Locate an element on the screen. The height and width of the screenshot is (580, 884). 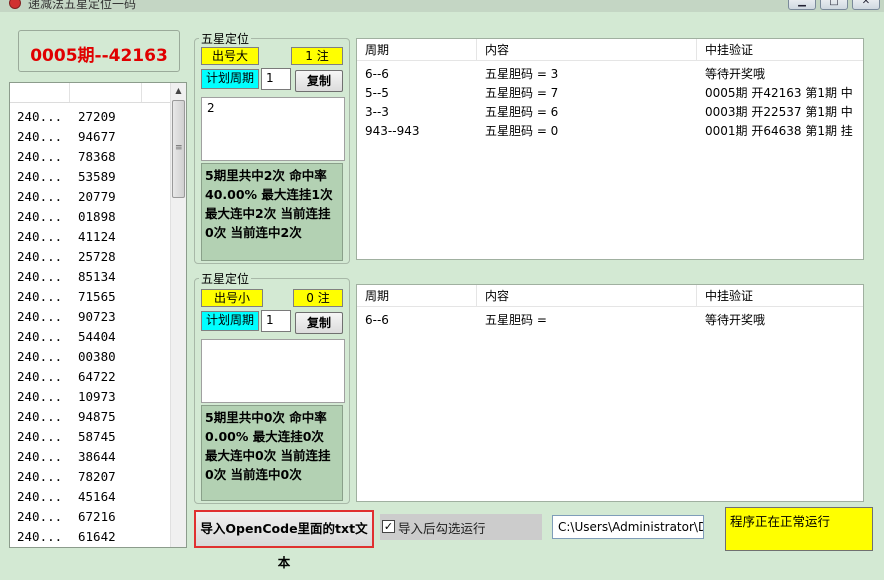
history-row: 240... 94875 is located at coordinates (90, 417).